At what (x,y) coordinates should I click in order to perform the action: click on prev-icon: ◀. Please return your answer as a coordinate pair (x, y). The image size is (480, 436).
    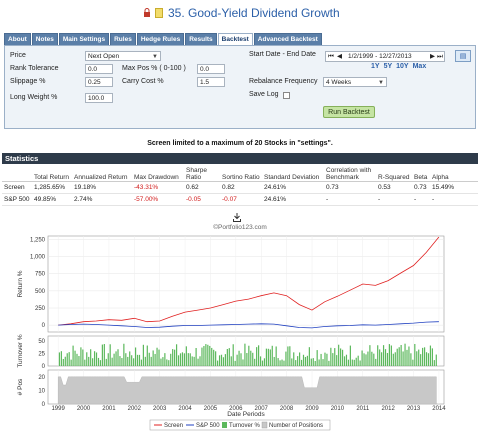
    Looking at the image, I should click on (339, 57).